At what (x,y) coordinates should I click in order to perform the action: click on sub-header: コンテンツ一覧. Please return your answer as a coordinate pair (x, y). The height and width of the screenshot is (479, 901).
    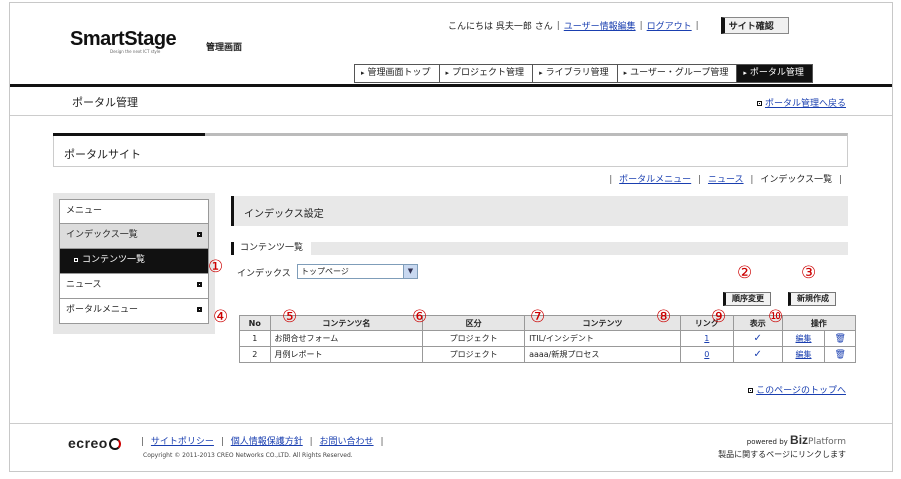
    Looking at the image, I should click on (539, 248).